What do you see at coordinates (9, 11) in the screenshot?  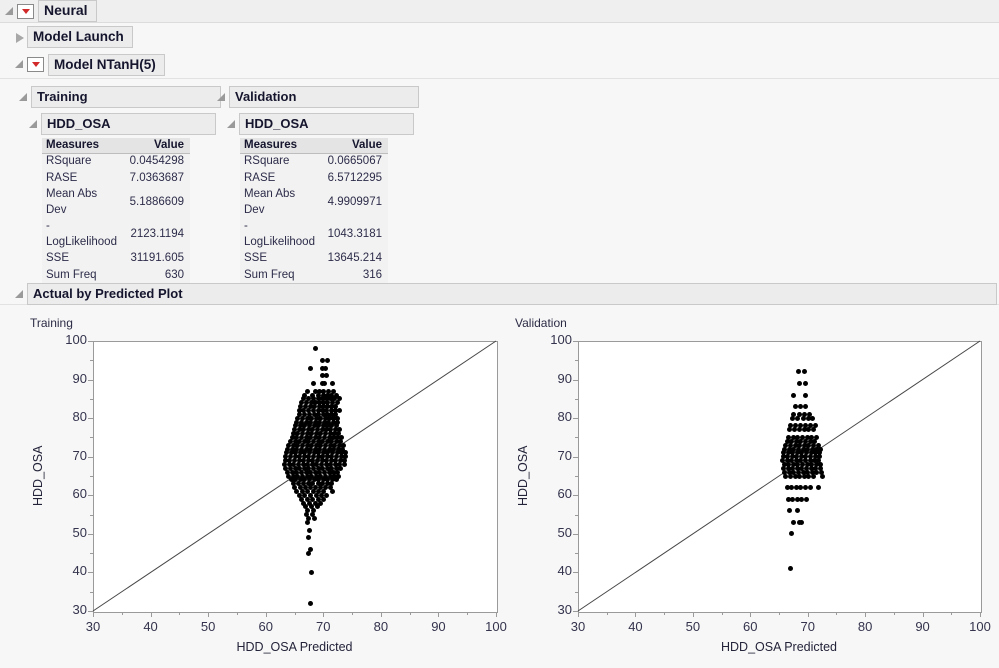 I see `report-disclosure-triangle` at bounding box center [9, 11].